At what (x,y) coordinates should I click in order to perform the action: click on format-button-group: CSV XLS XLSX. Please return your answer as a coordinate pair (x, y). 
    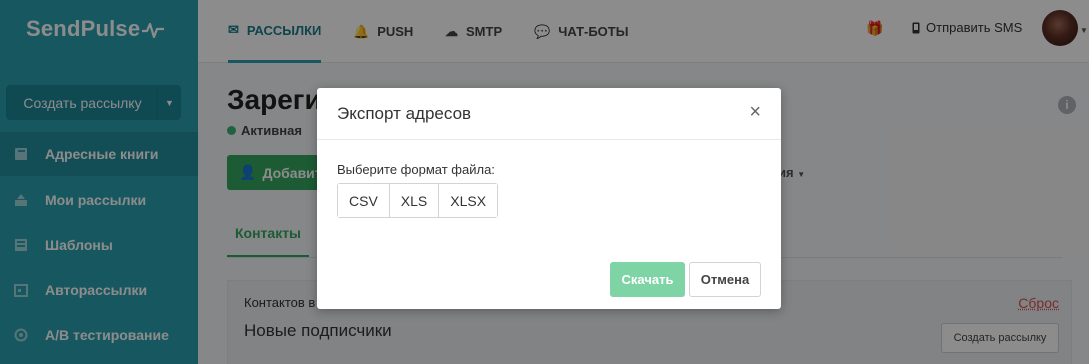
    Looking at the image, I should click on (418, 200).